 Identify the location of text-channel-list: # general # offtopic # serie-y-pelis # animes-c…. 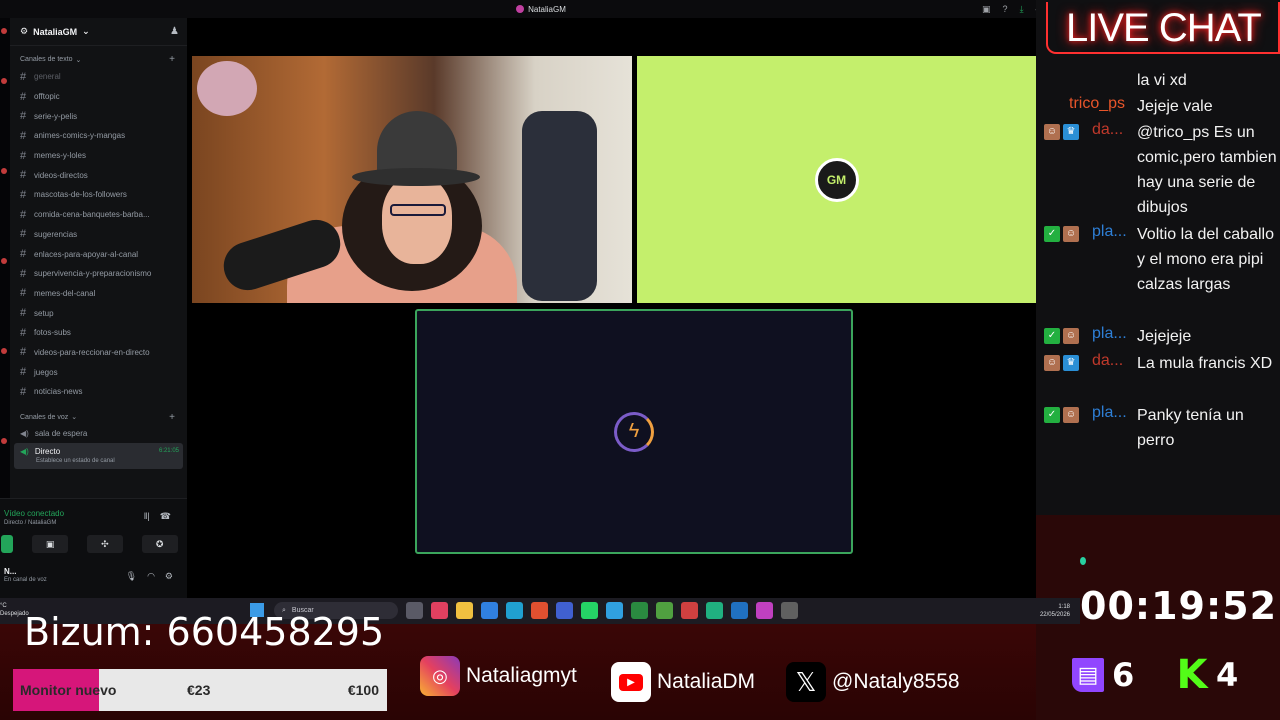
(98, 234).